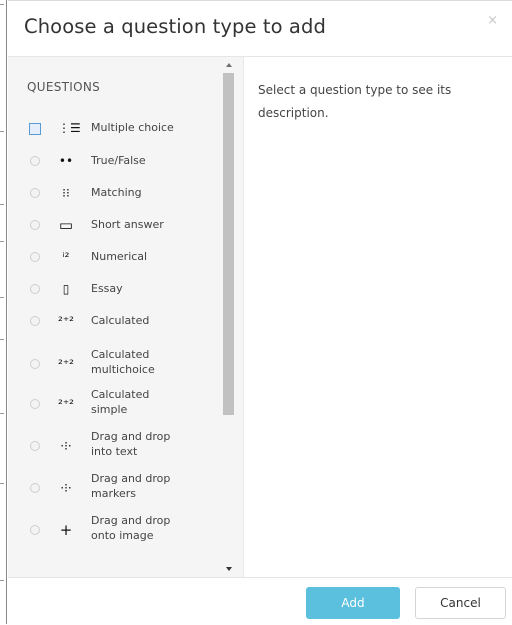 This screenshot has height=625, width=512. What do you see at coordinates (353, 603) in the screenshot?
I see `add-button: Add` at bounding box center [353, 603].